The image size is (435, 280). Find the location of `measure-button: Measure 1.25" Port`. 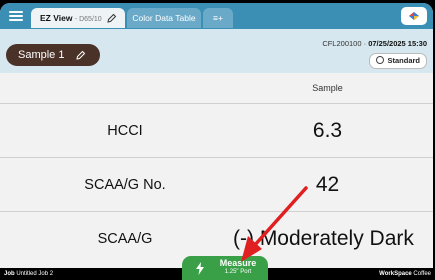

measure-button: Measure 1.25" Port is located at coordinates (225, 268).